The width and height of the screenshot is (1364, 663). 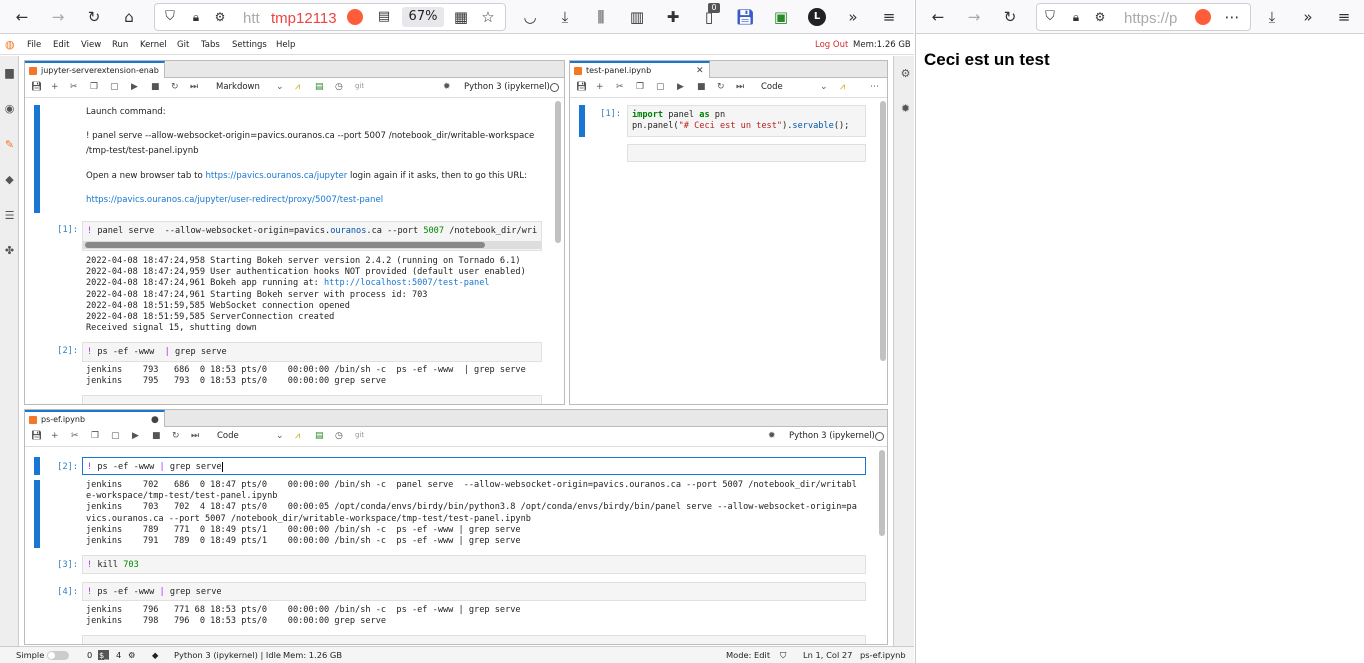 I want to click on menu-view: View, so click(x=91, y=45).